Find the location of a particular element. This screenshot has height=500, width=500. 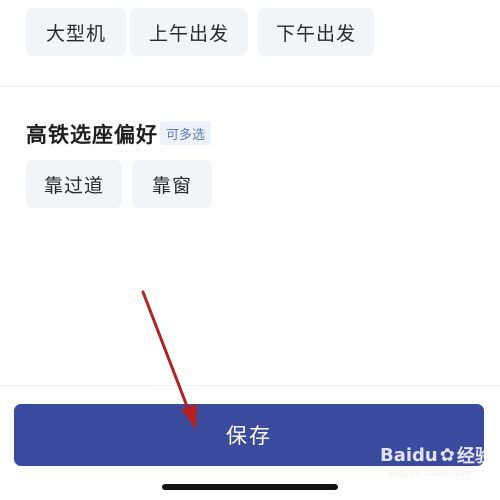

chip-aisle-seat: 靠过道 is located at coordinates (74, 184).